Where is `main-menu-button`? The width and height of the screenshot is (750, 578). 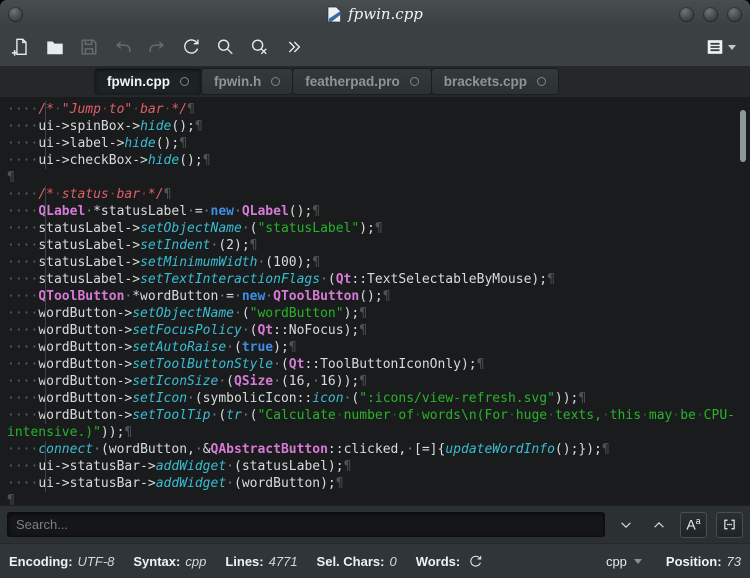
main-menu-button is located at coordinates (720, 47).